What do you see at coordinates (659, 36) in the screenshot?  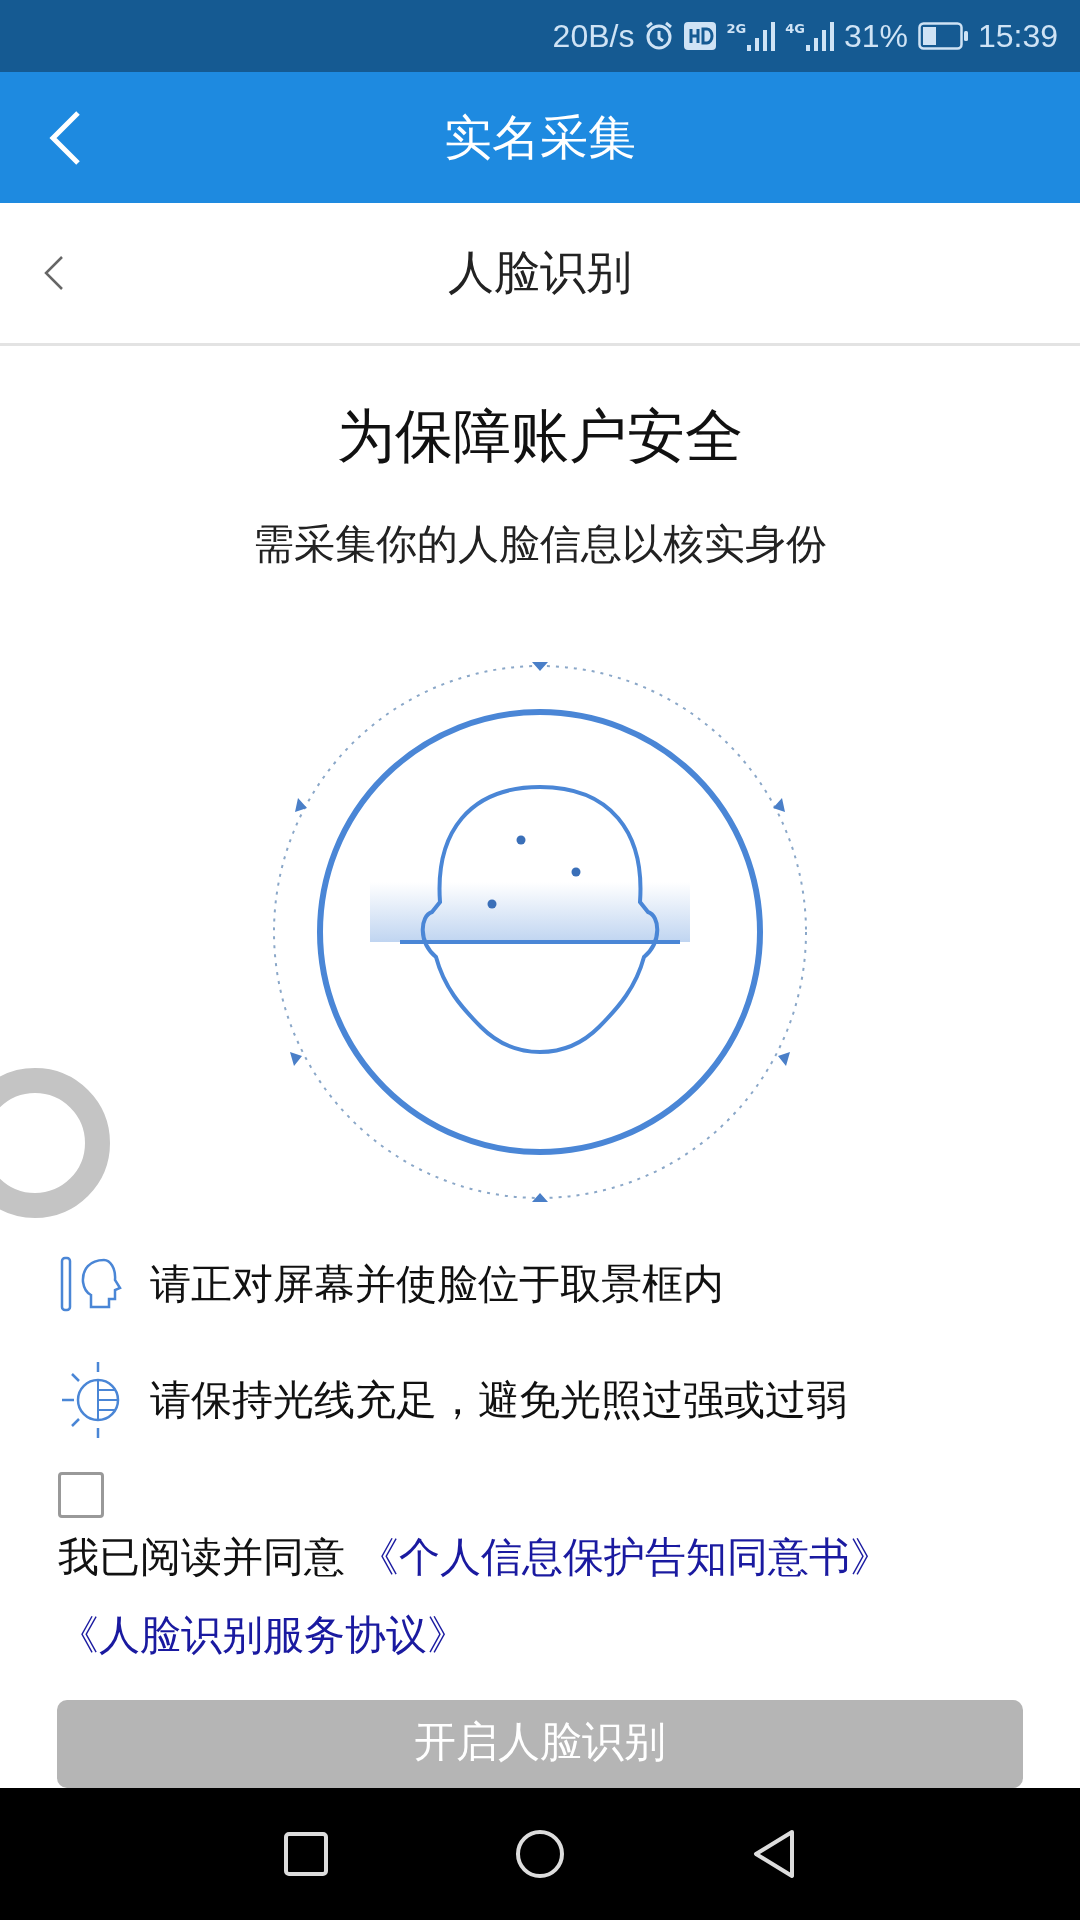 I see `alarm-clock-icon` at bounding box center [659, 36].